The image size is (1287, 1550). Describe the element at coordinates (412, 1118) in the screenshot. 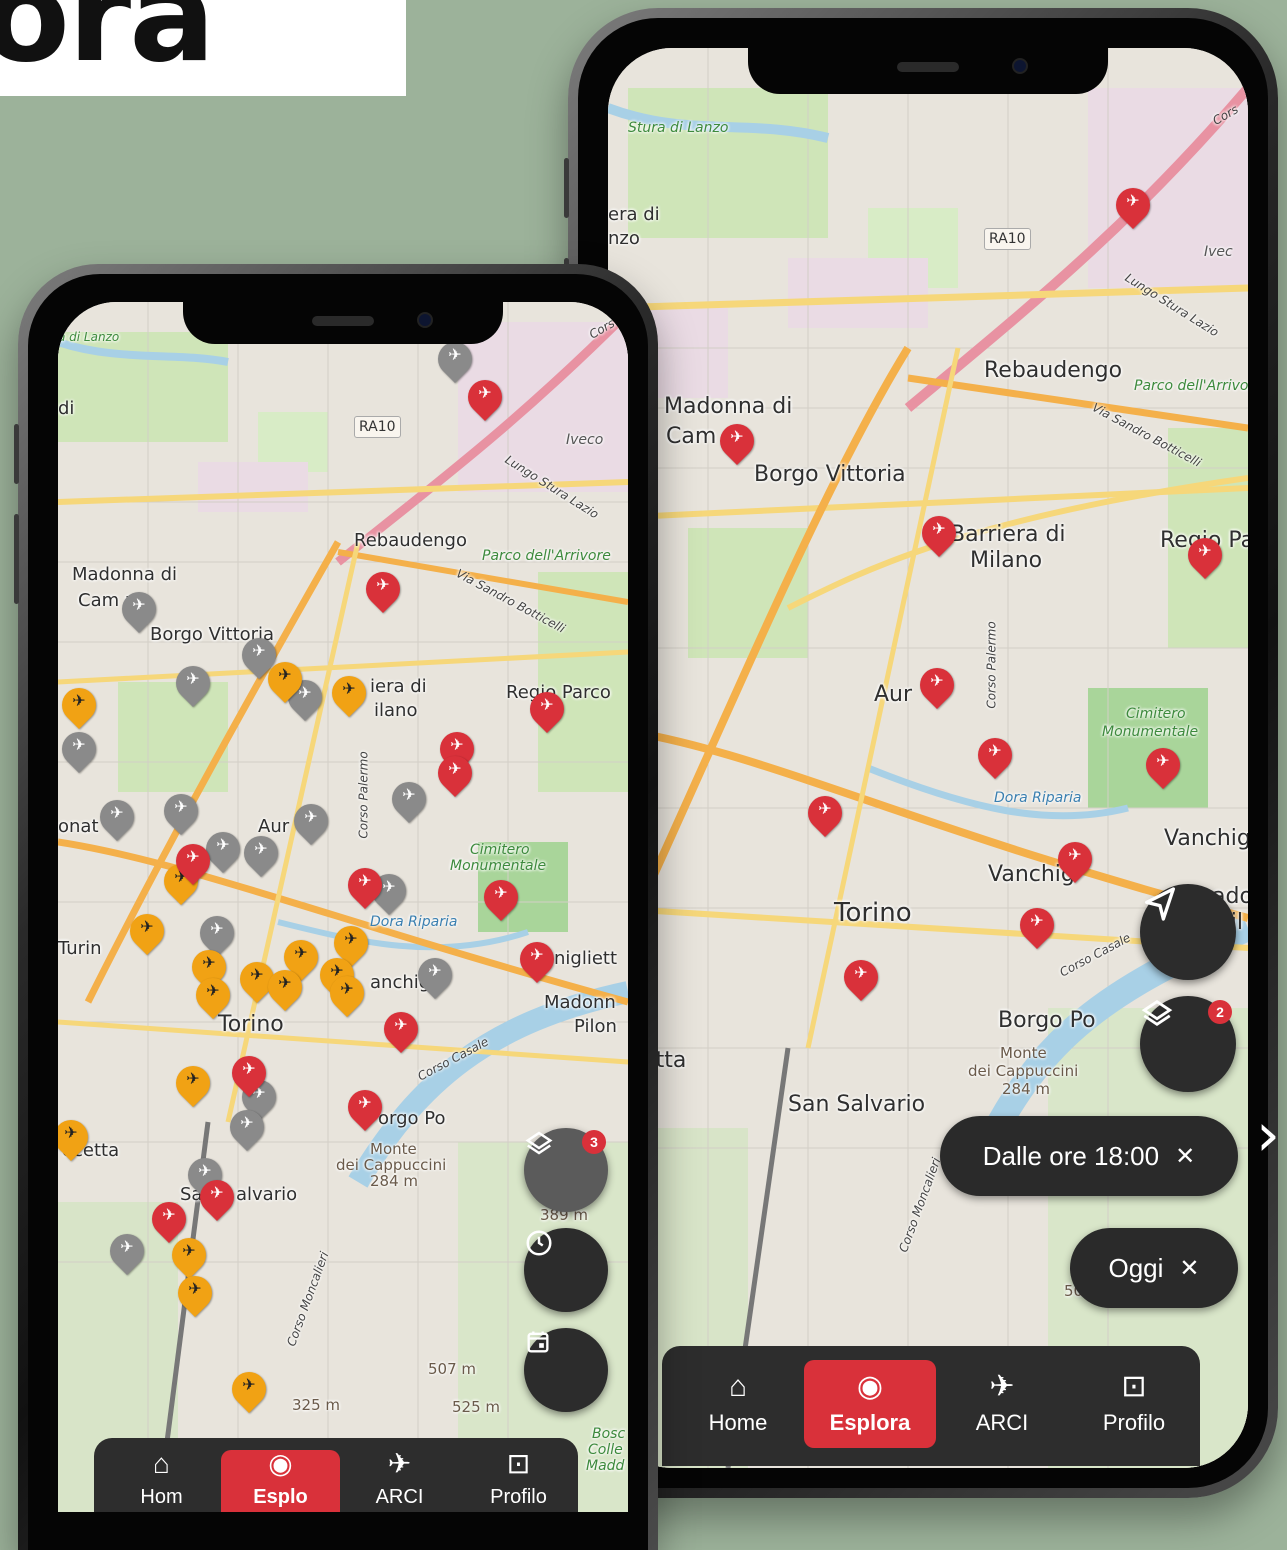

I see `map-label: orgo Po` at that location.